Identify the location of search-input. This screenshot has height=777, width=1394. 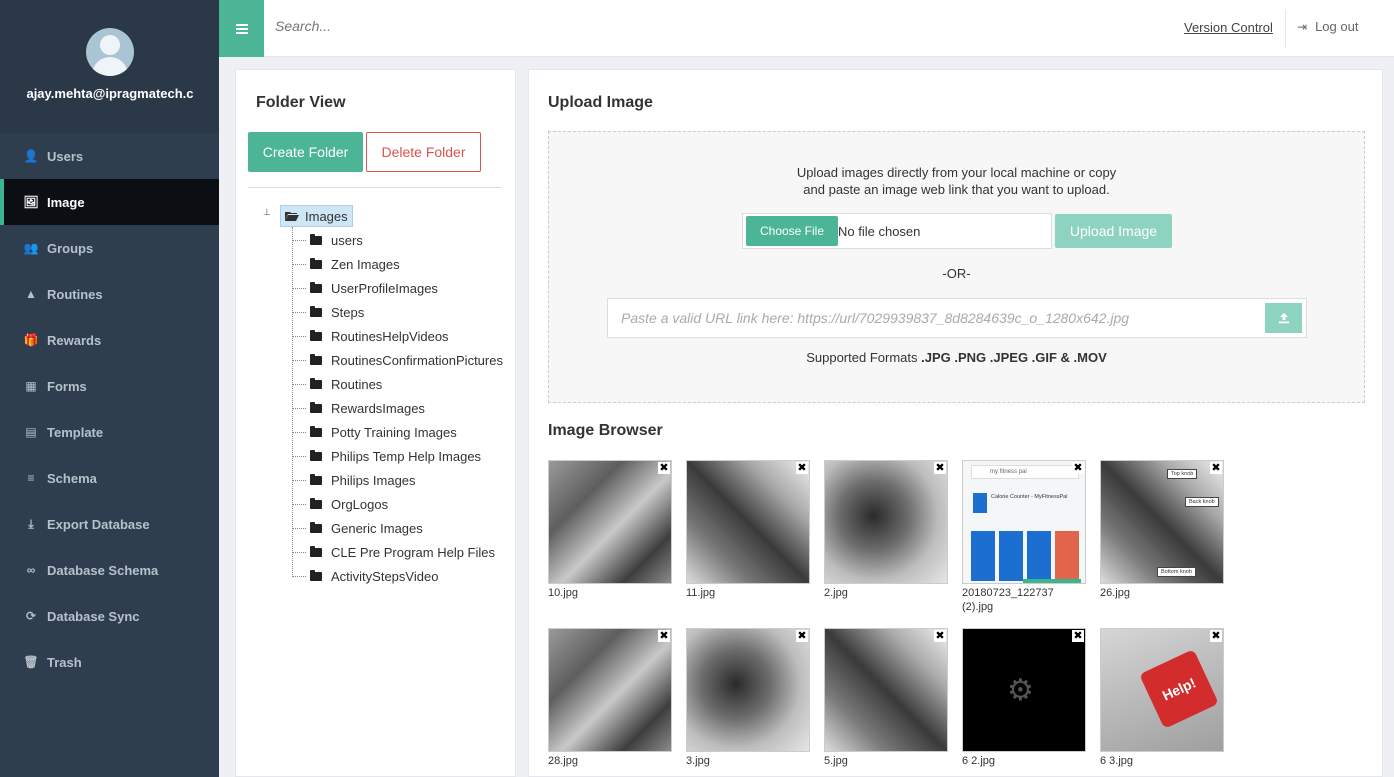
(575, 26).